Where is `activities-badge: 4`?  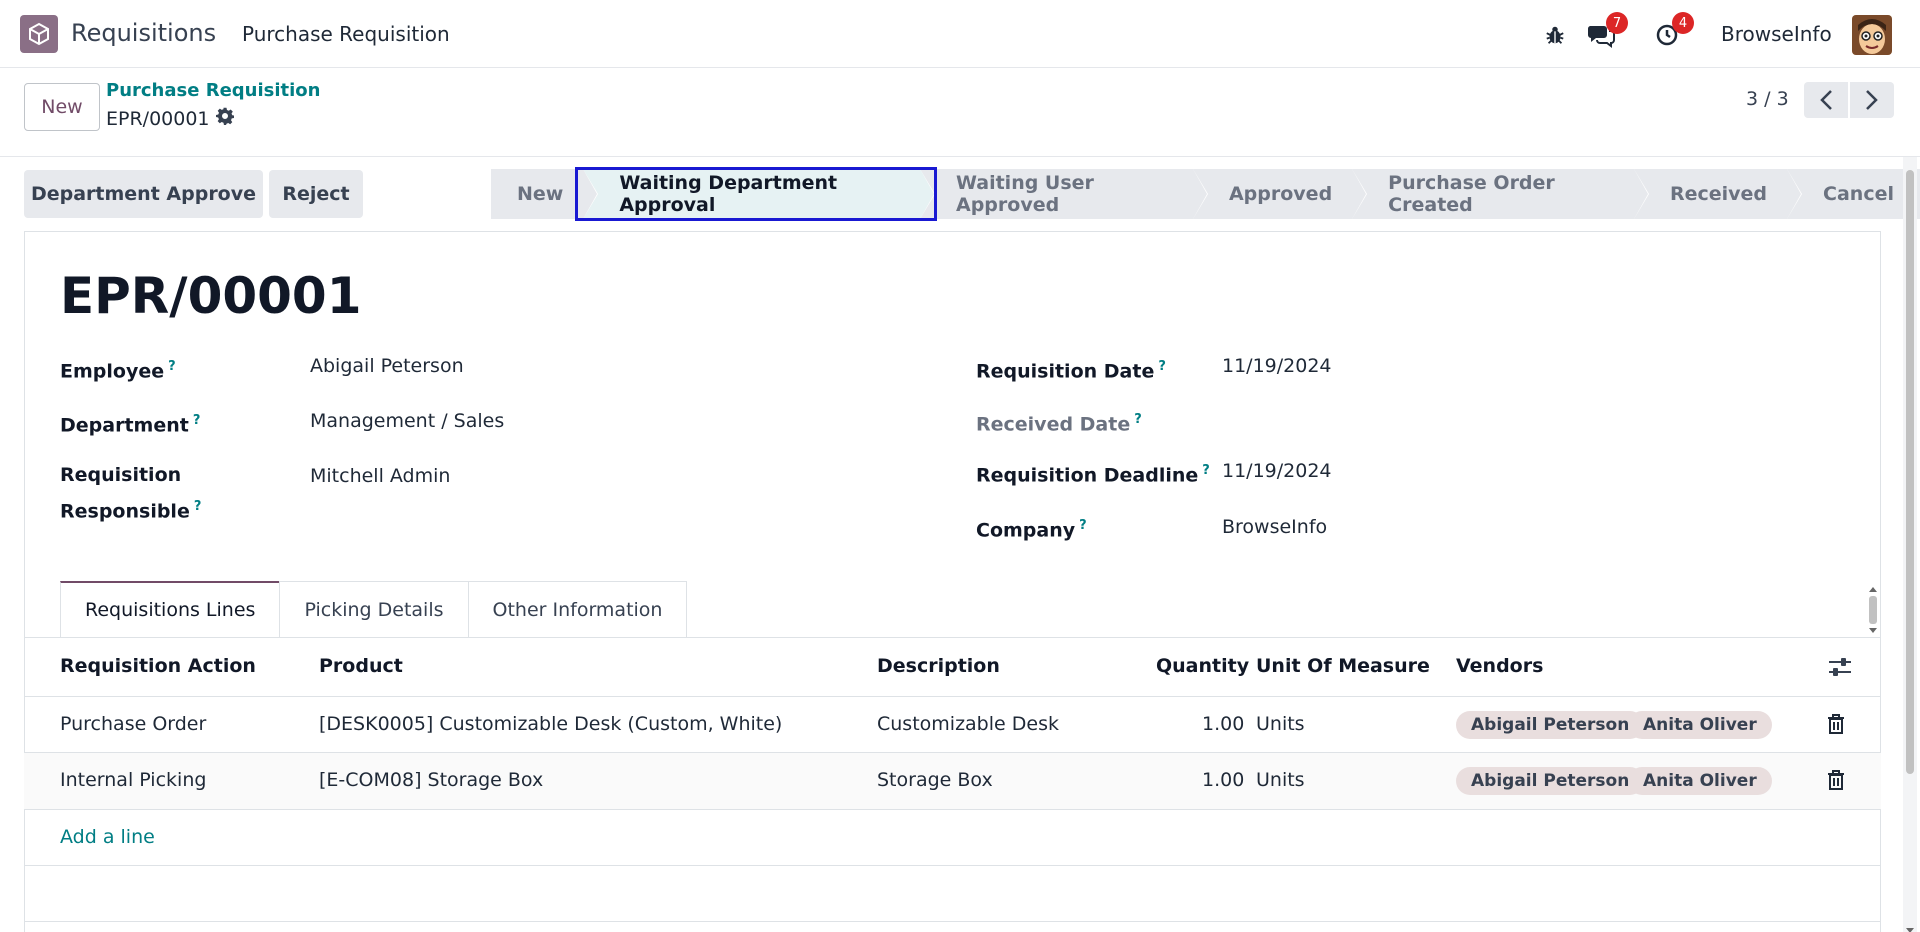 activities-badge: 4 is located at coordinates (1683, 23).